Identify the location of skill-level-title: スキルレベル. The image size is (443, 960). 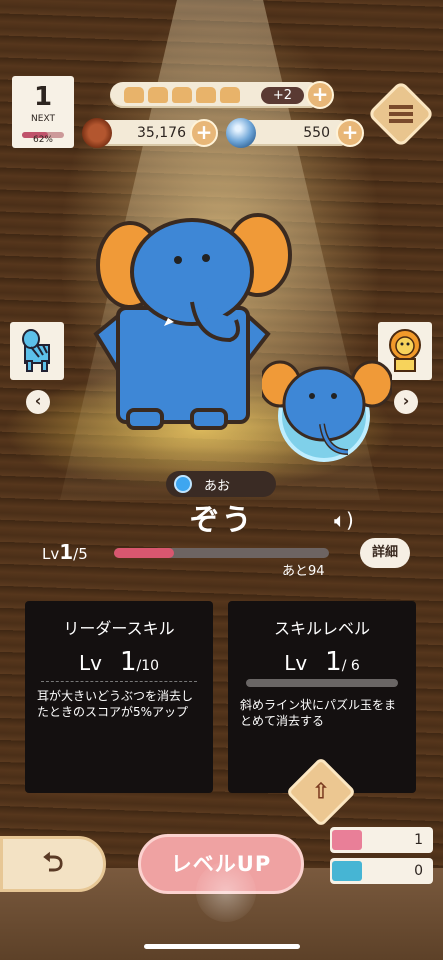
(321, 628).